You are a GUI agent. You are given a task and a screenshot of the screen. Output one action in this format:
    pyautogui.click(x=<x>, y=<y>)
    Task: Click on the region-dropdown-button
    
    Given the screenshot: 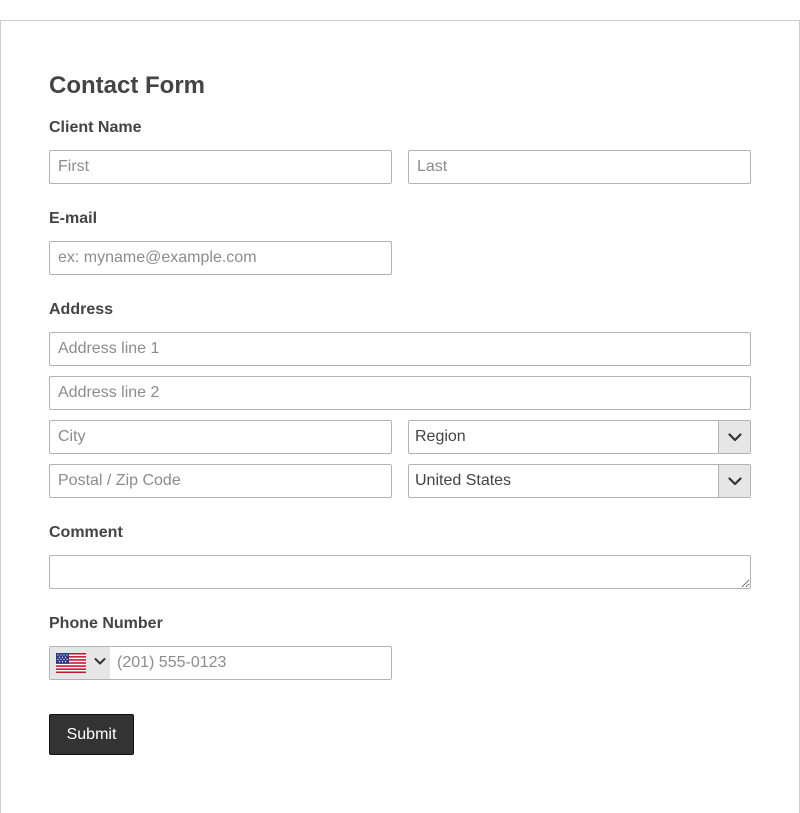 What is the action you would take?
    pyautogui.click(x=734, y=437)
    